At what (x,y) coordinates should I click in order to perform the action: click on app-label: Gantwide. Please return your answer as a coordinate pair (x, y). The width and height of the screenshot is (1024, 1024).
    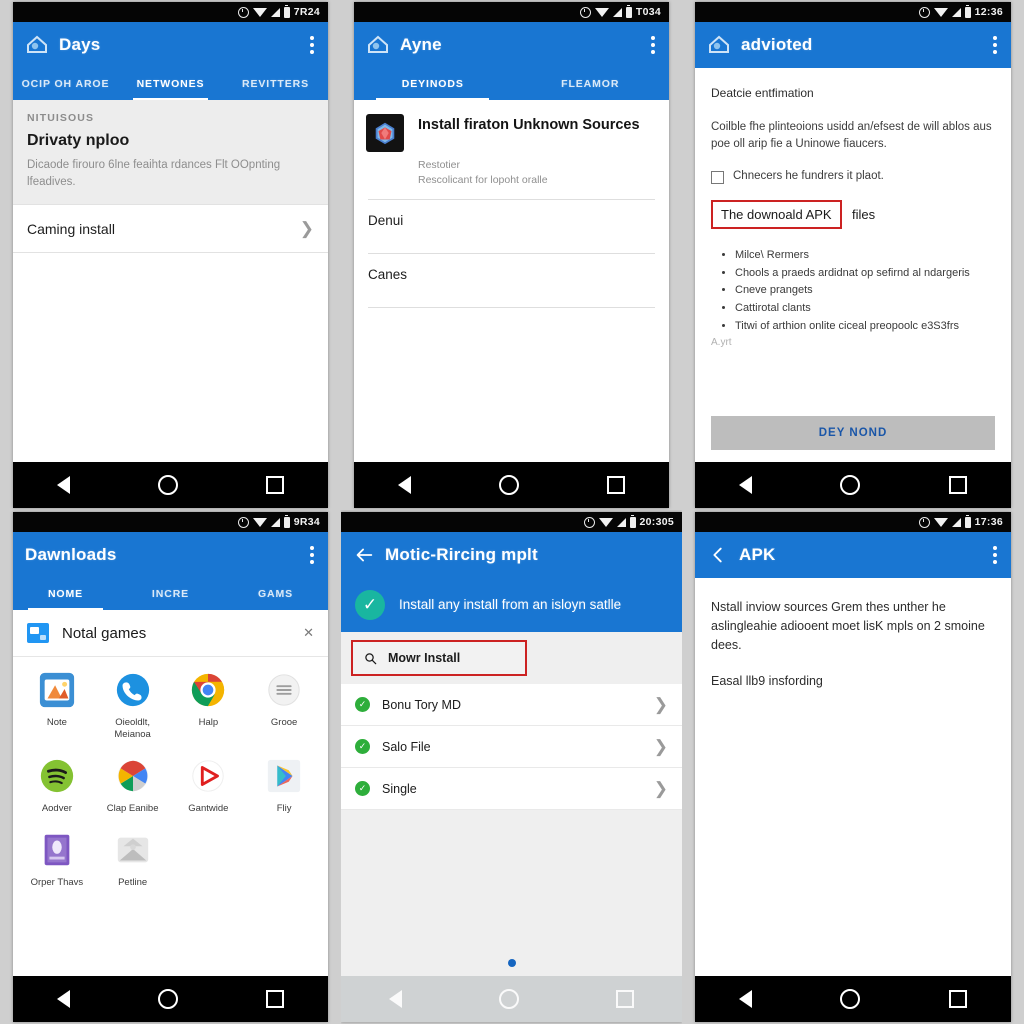
    Looking at the image, I should click on (208, 808).